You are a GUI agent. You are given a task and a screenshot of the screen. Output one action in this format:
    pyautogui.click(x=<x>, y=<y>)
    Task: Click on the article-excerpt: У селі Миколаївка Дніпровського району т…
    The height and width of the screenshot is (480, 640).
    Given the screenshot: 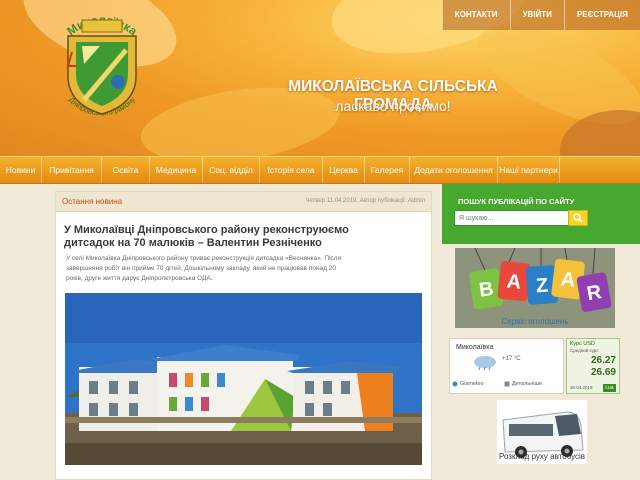 What is the action you would take?
    pyautogui.click(x=204, y=268)
    